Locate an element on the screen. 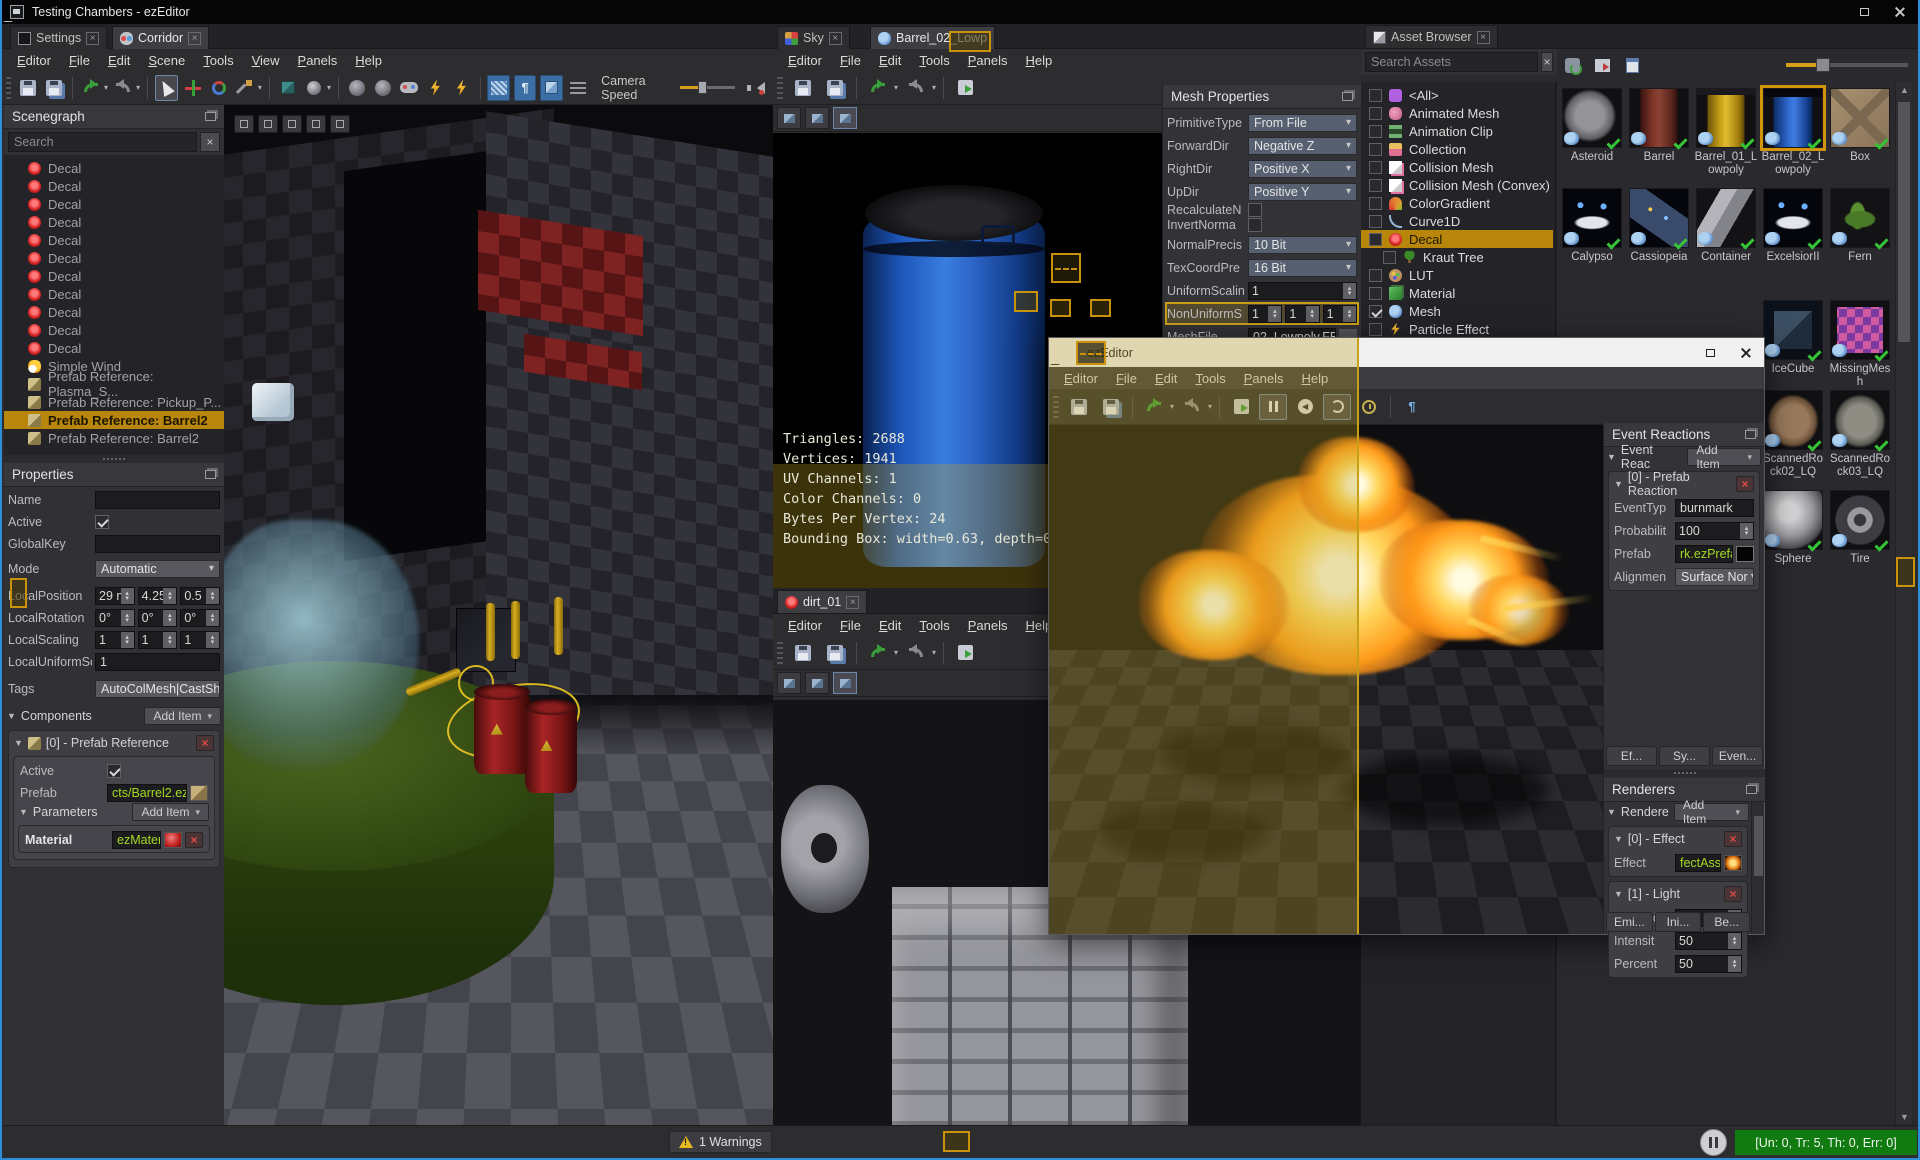 The width and height of the screenshot is (1920, 1160). world-space-button is located at coordinates (314, 88).